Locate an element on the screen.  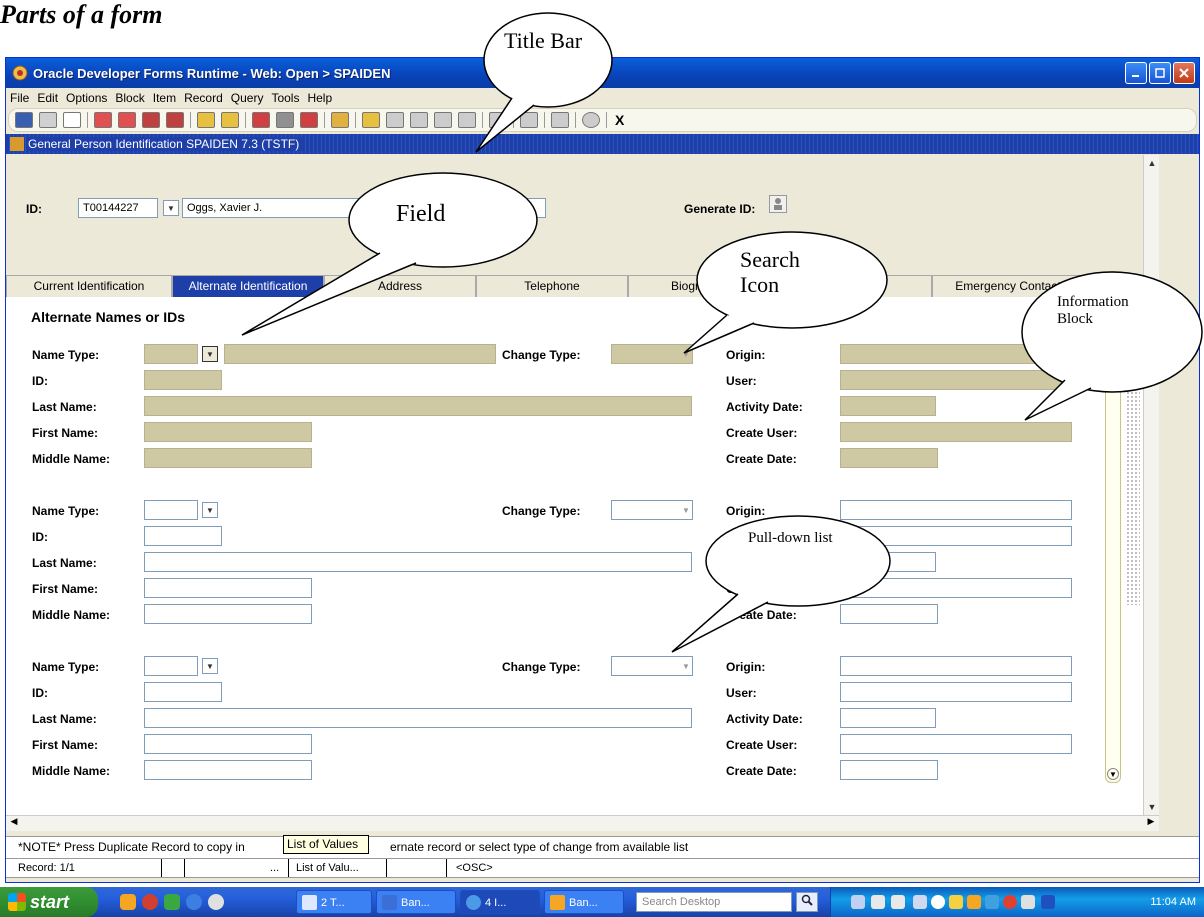
next-record-icon is located at coordinates (175, 120).